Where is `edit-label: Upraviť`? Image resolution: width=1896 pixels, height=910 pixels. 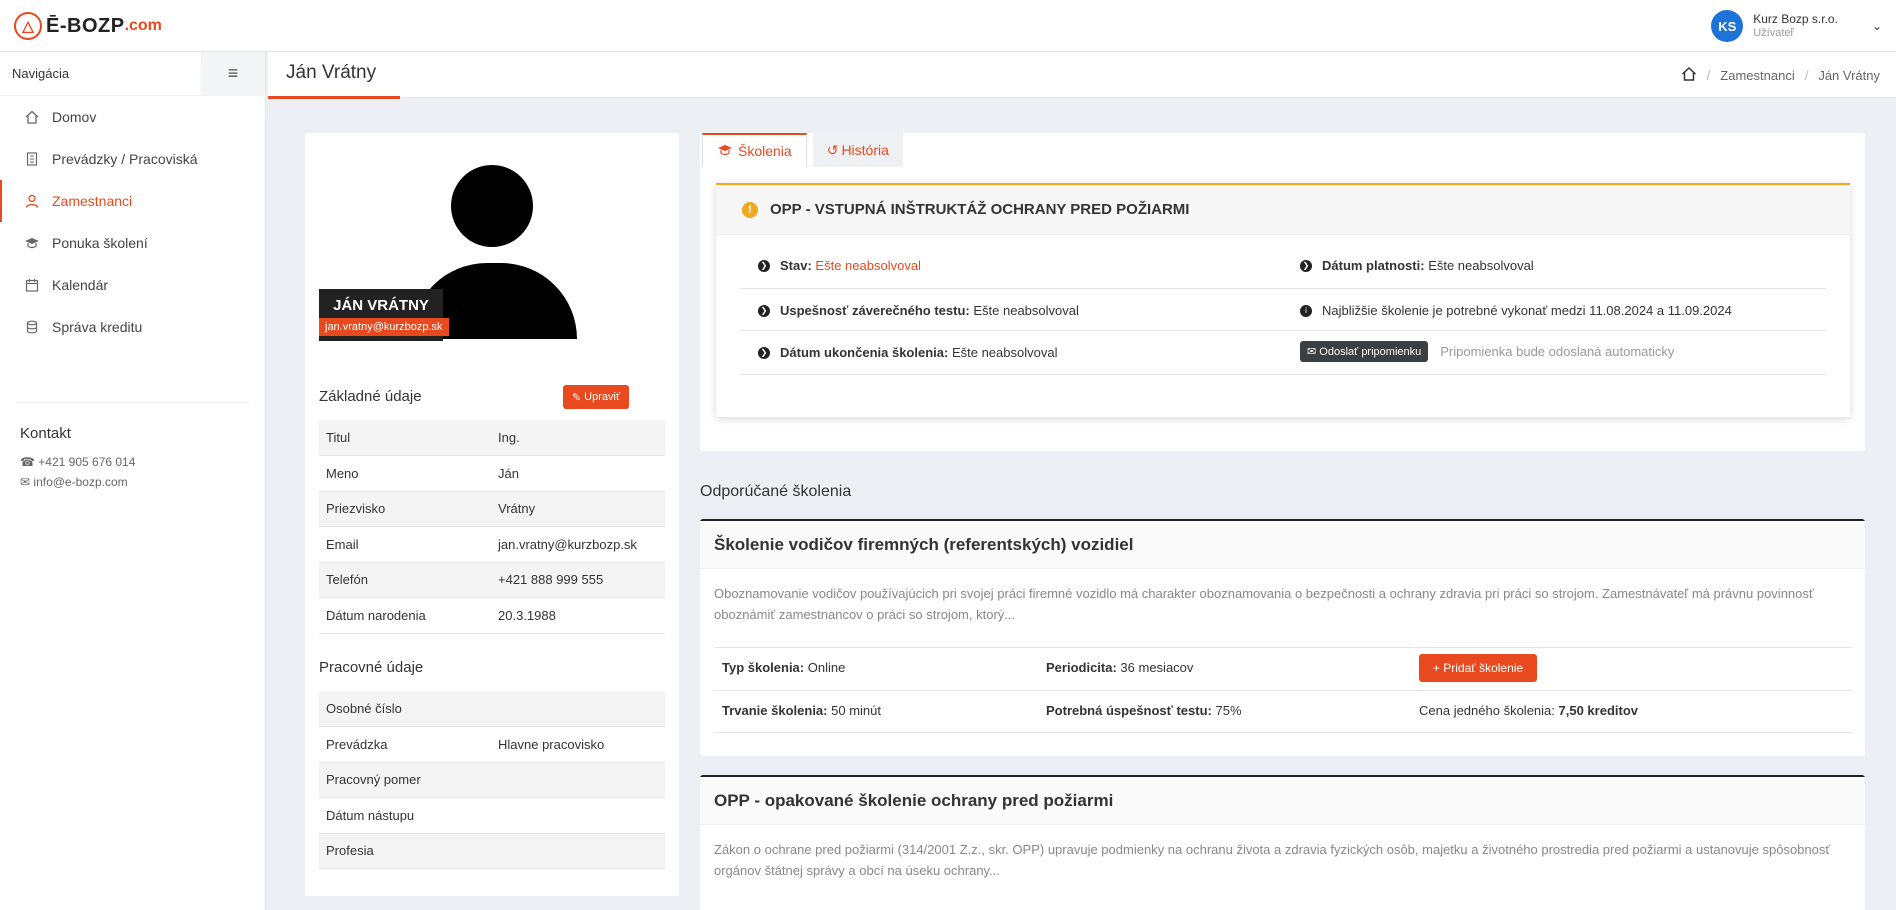
edit-label: Upraviť is located at coordinates (602, 397).